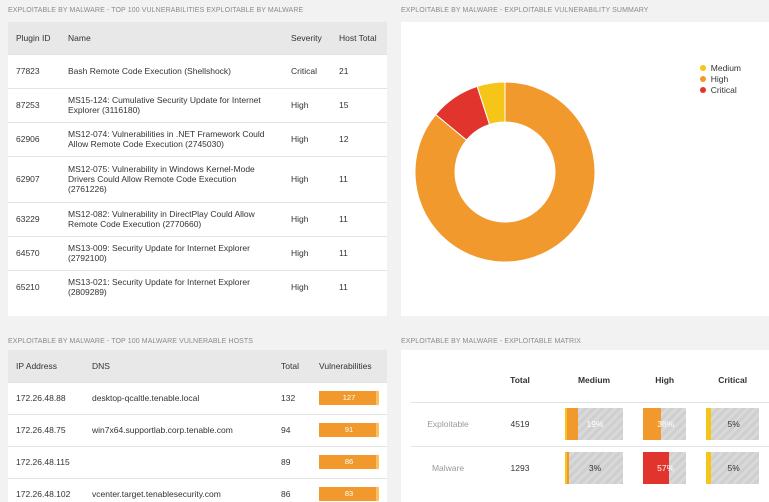 This screenshot has height=502, width=769. Describe the element at coordinates (448, 380) in the screenshot. I see `matrix-corner` at that location.